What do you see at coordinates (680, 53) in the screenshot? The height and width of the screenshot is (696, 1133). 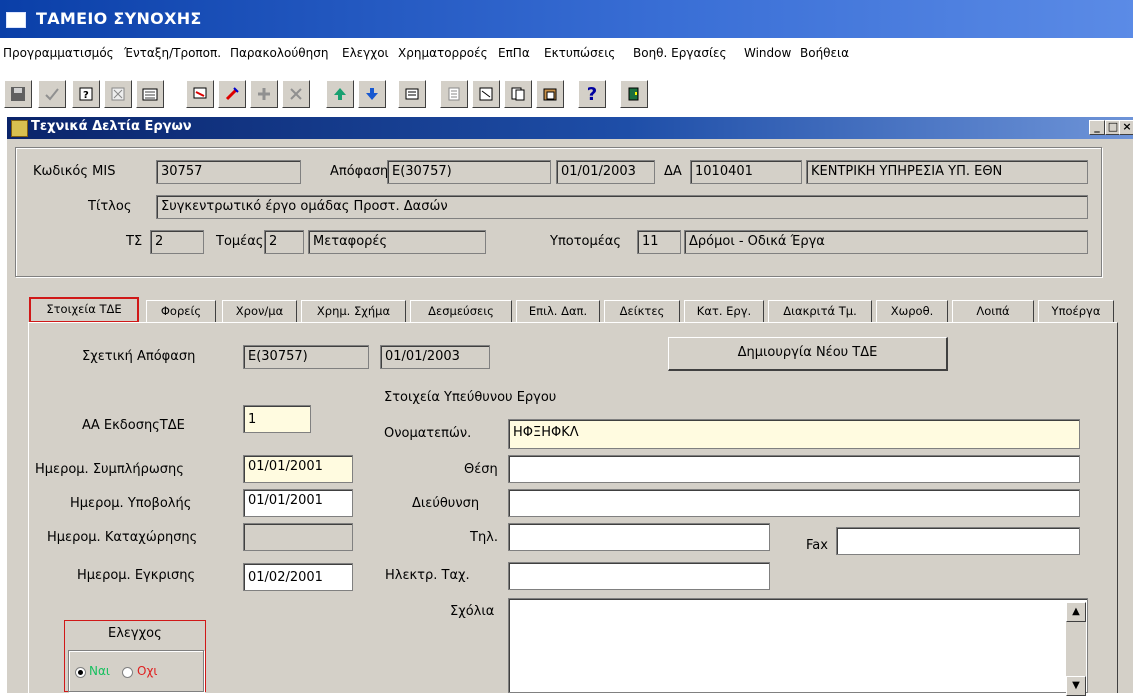 I see `menu-utilities: Βοηθ. Εργασίες` at bounding box center [680, 53].